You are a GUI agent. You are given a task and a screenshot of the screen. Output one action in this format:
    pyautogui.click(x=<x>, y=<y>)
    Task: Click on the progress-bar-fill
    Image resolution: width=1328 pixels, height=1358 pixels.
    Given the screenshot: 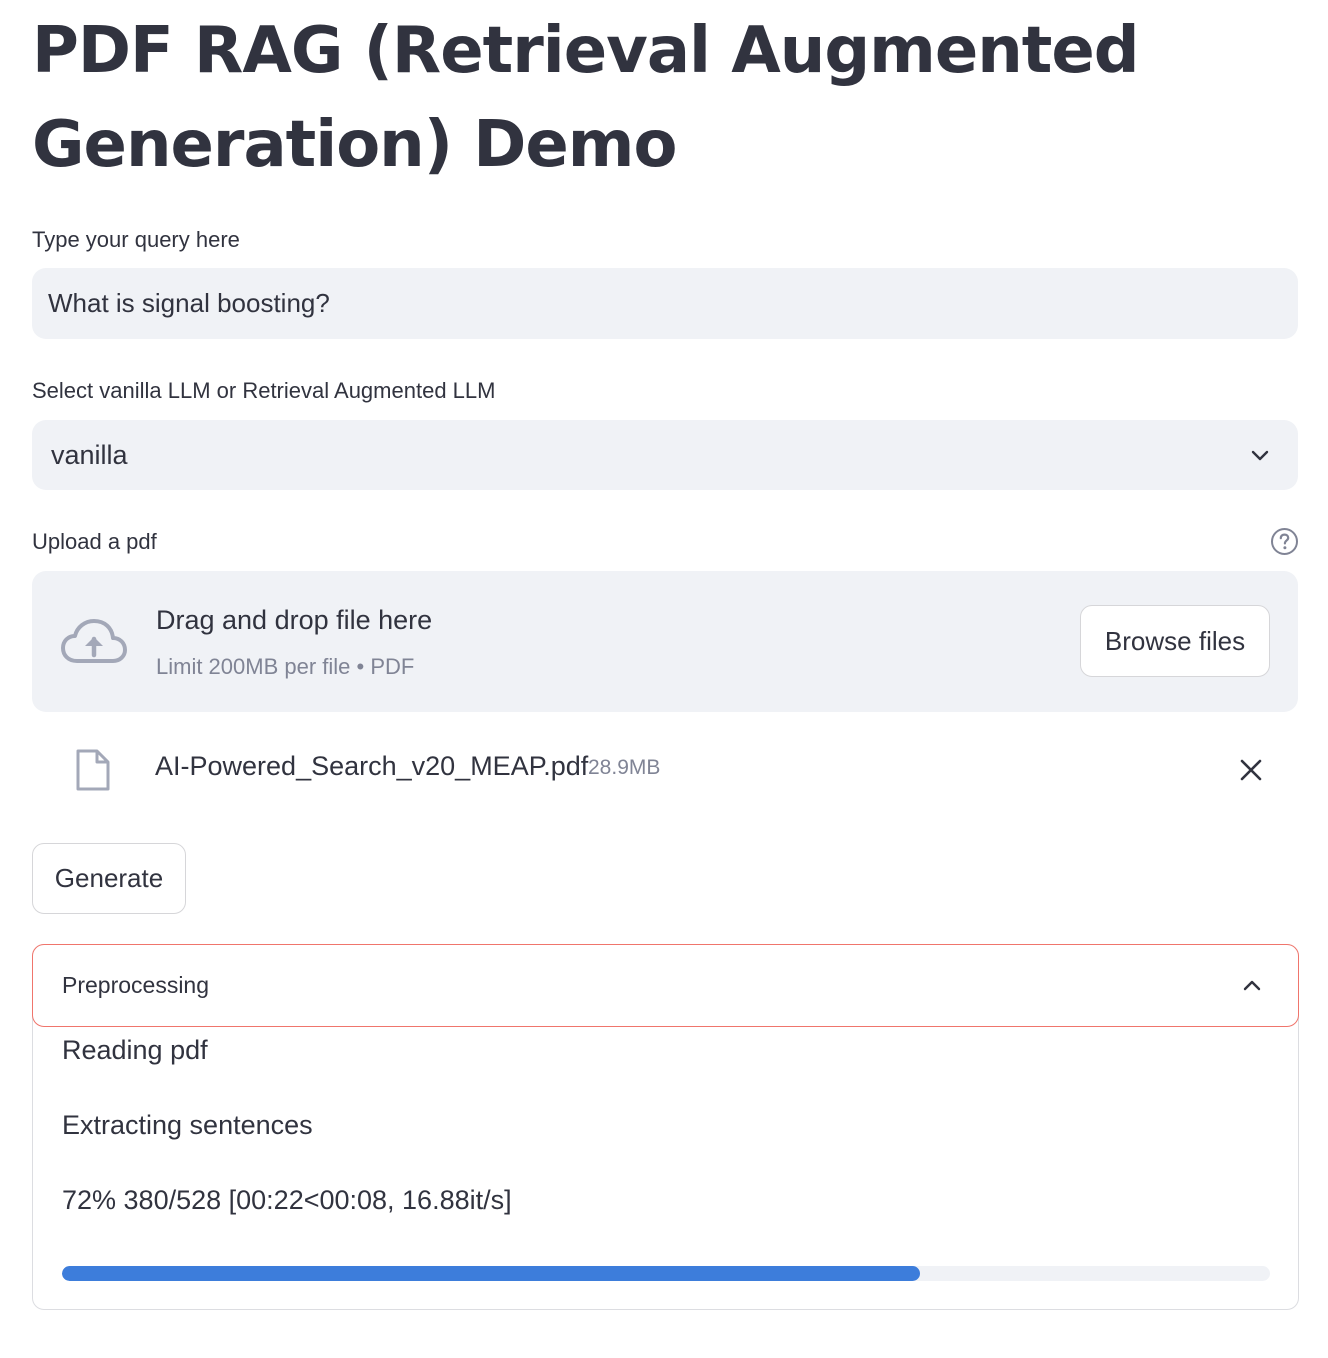 What is the action you would take?
    pyautogui.click(x=491, y=1273)
    